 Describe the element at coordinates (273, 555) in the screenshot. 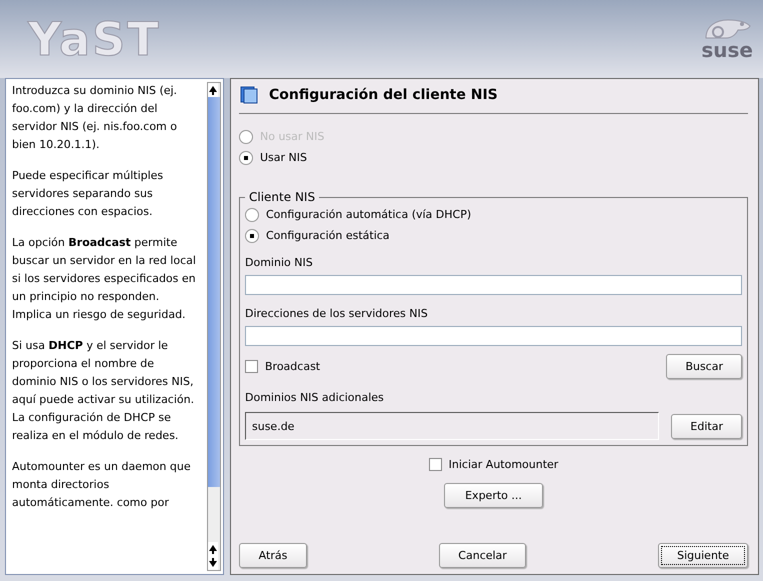

I see `nav-button: Atrás` at that location.